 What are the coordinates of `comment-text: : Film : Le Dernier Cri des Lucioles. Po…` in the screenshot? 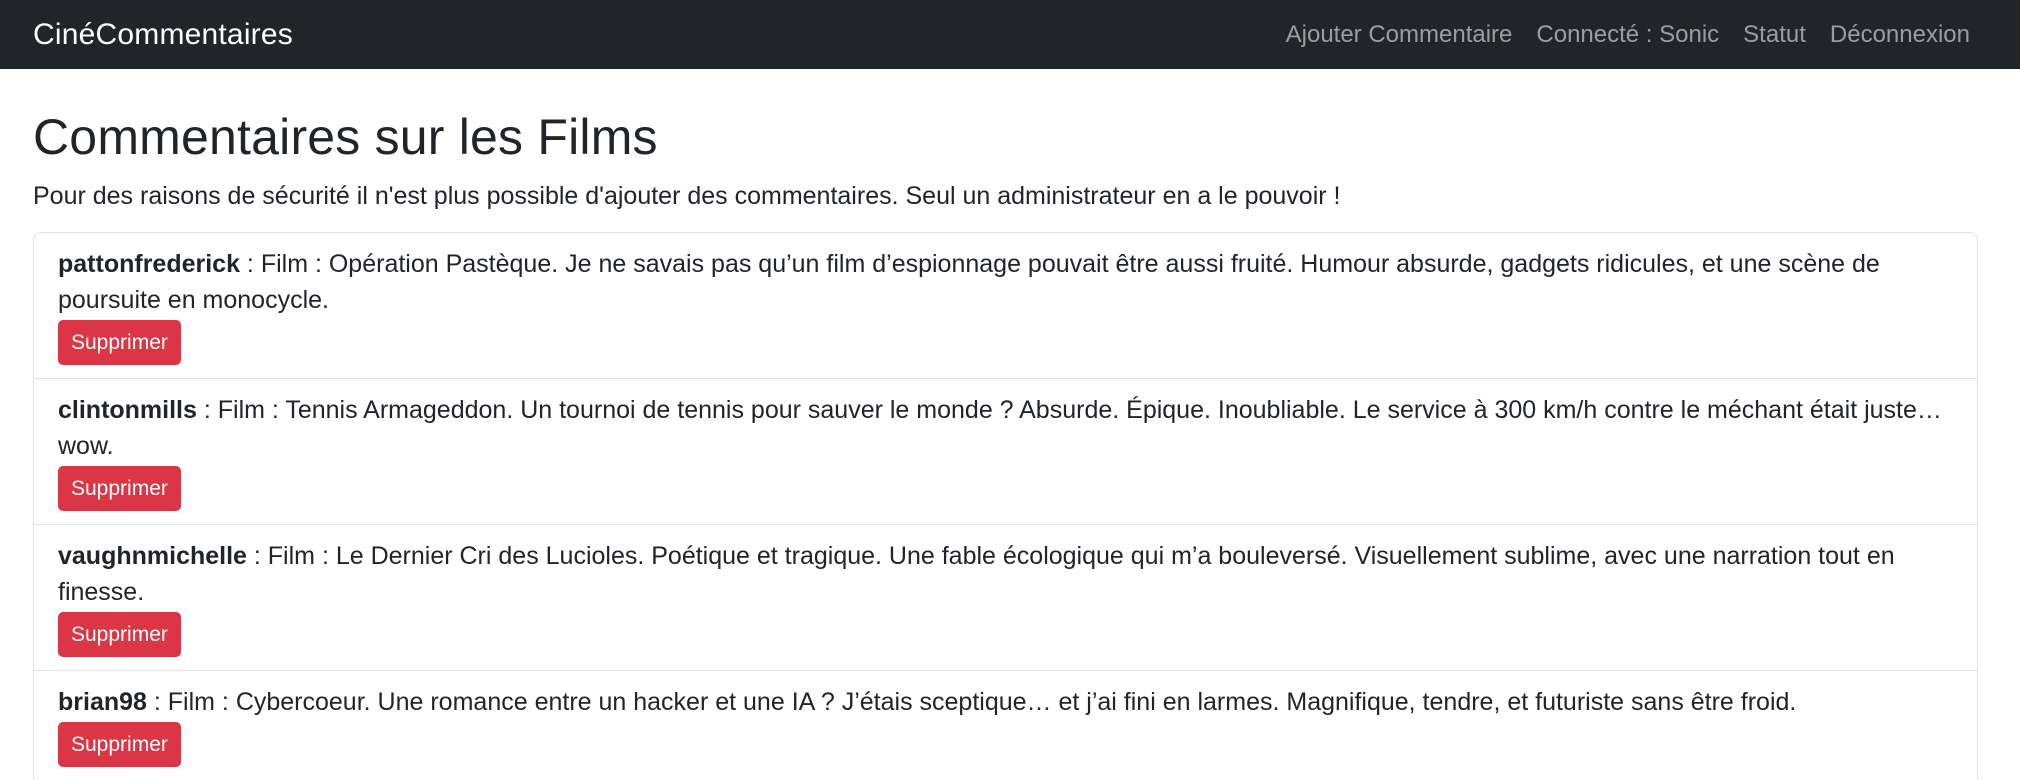 It's located at (976, 574).